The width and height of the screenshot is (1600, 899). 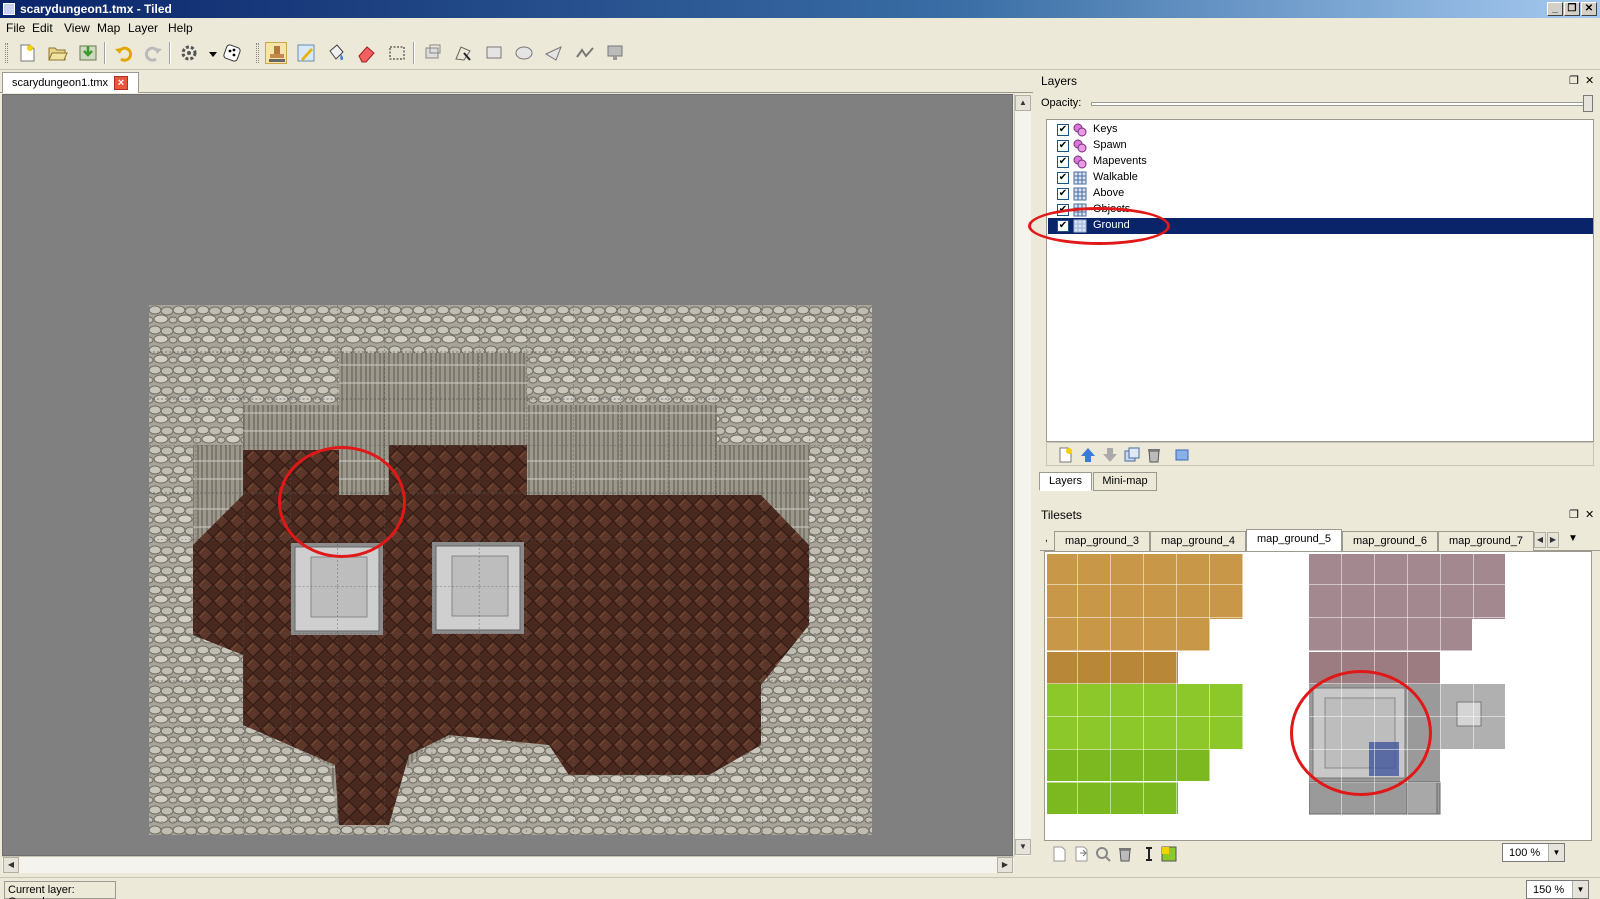 I want to click on random-mode-icon, so click(x=232, y=53).